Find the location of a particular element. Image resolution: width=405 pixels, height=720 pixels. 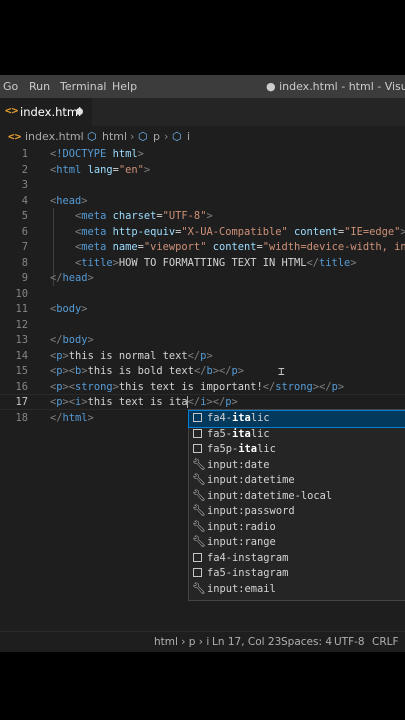

line-number-current: 17 is located at coordinates (21, 402).